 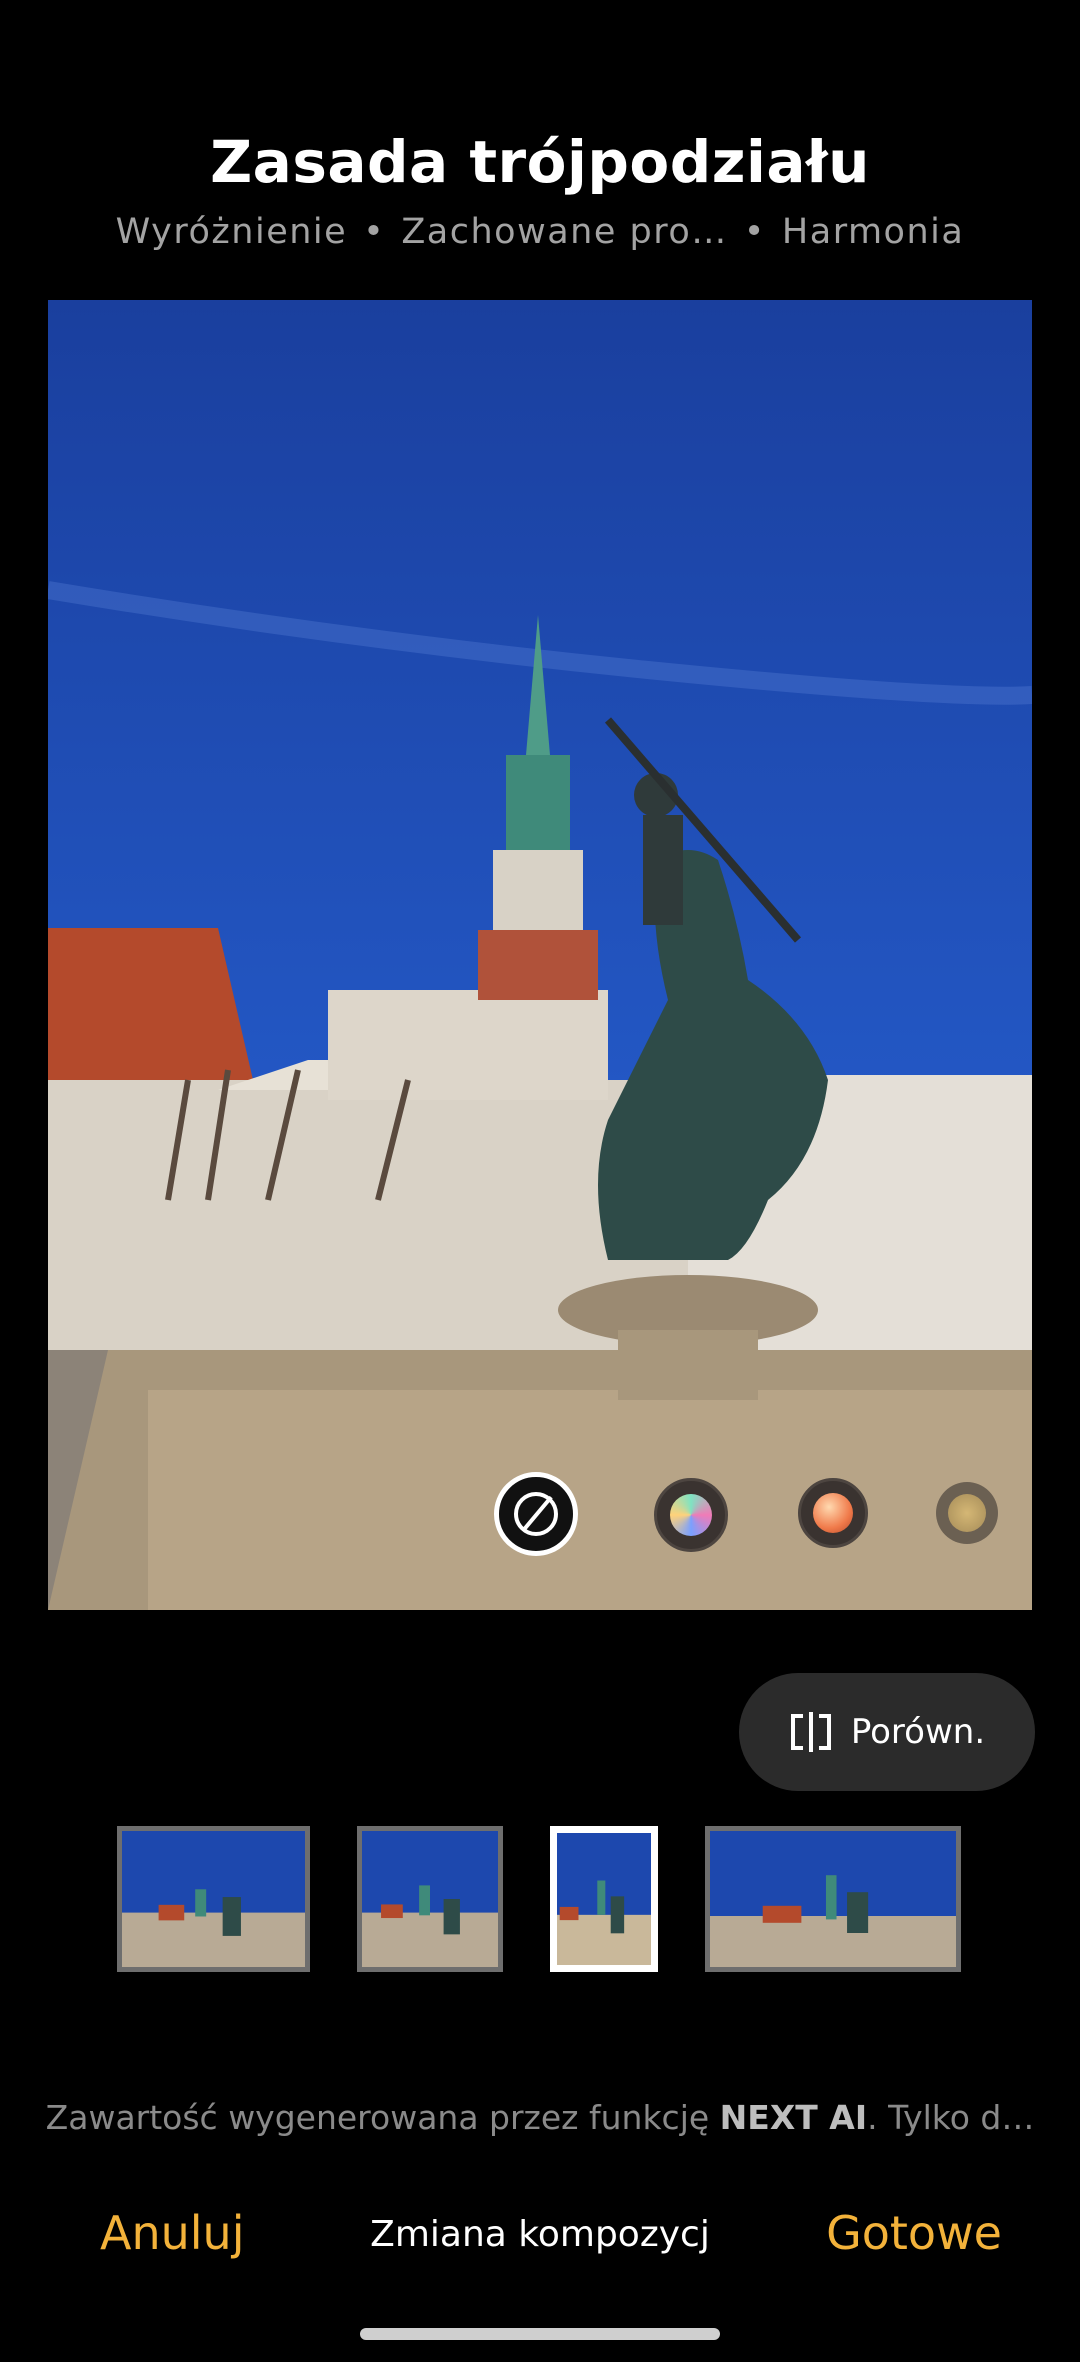 What do you see at coordinates (833, 1513) in the screenshot?
I see `warm-effect-icon` at bounding box center [833, 1513].